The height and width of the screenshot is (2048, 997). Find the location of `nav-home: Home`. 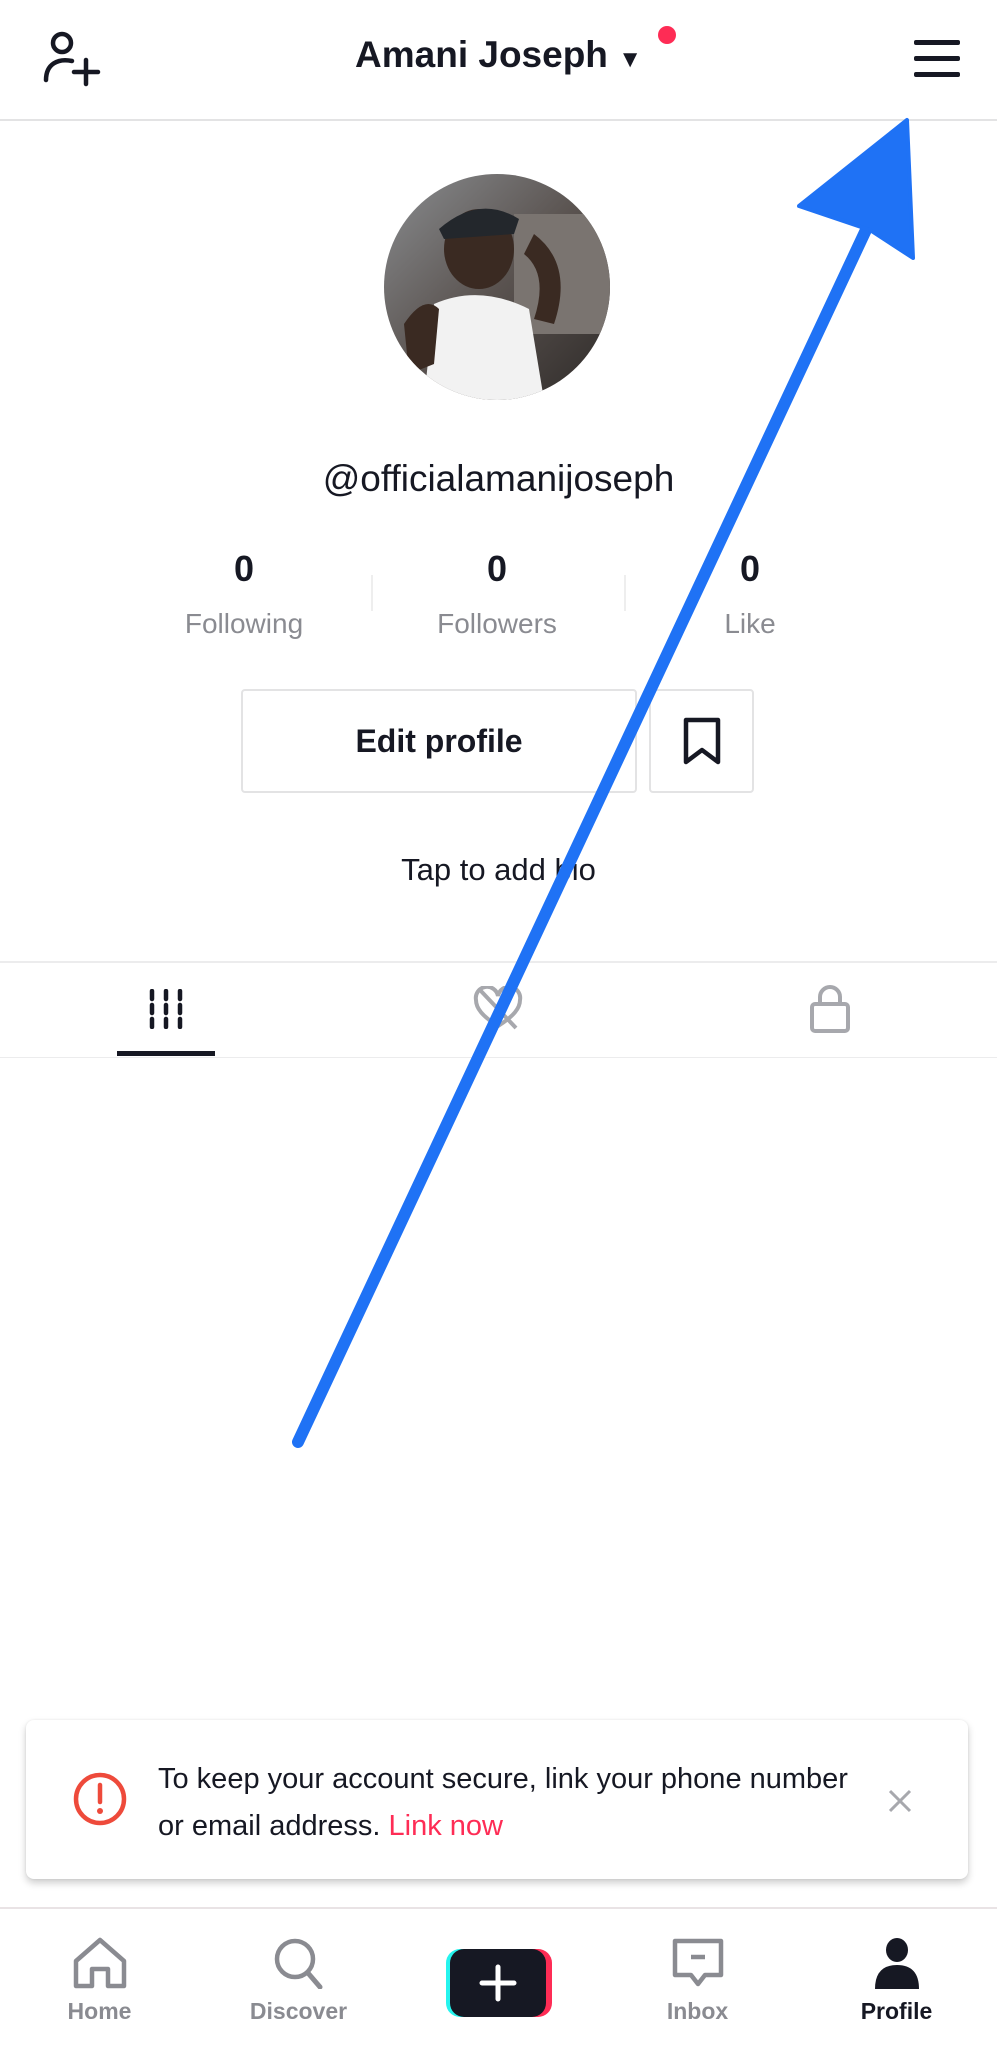

nav-home: Home is located at coordinates (99, 1981).